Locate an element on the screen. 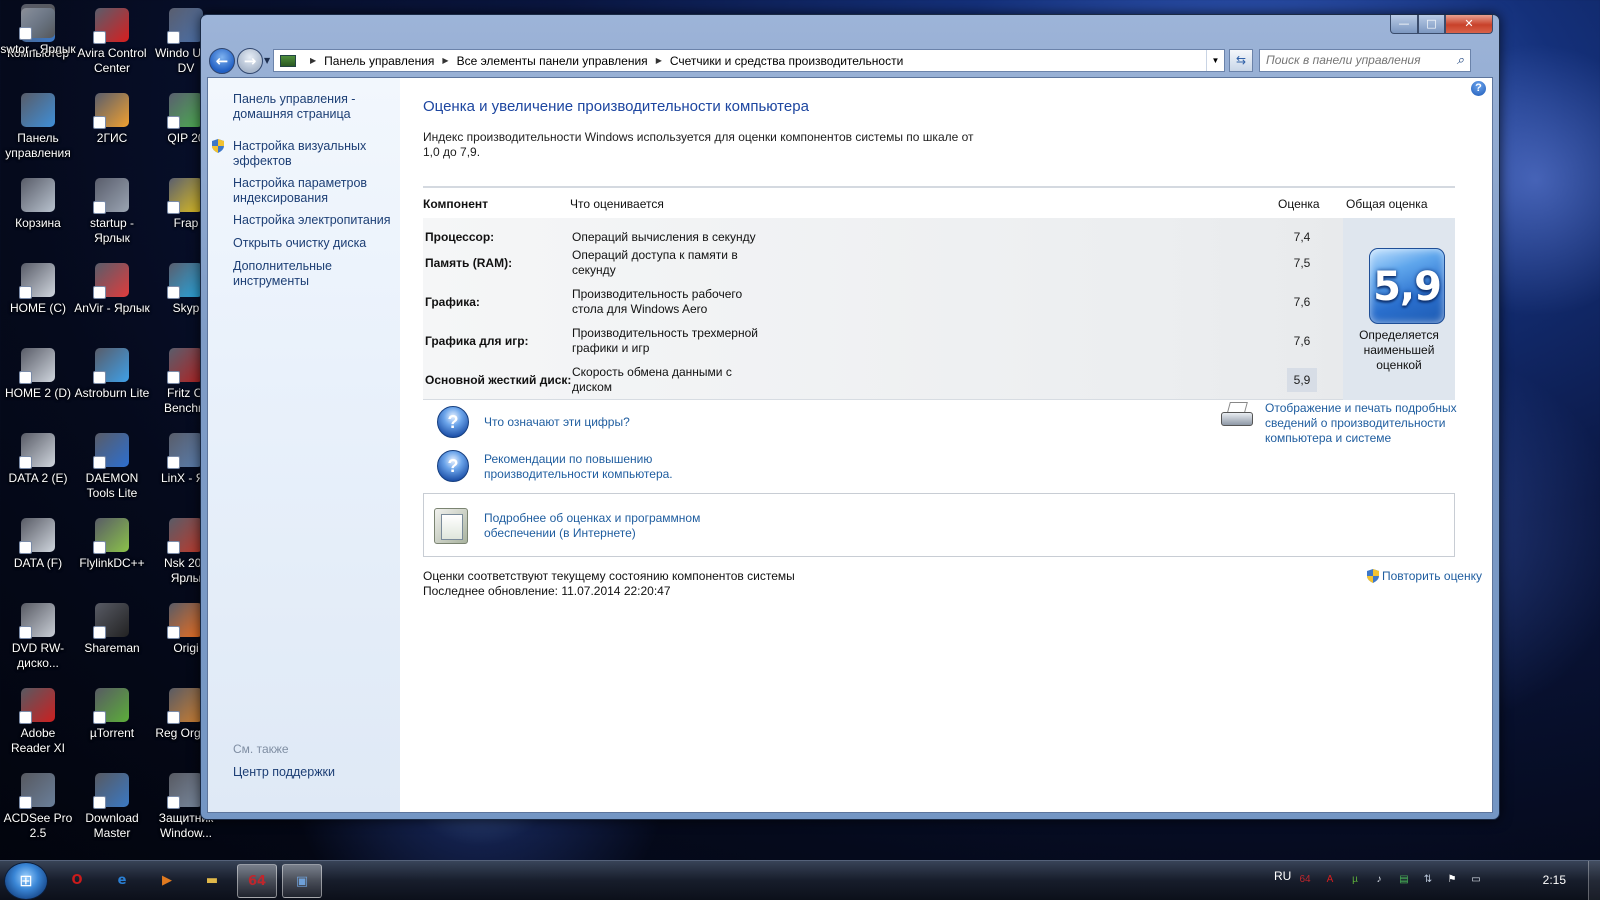 This screenshot has height=900, width=1600. taskbar-item-opera: O is located at coordinates (77, 881).